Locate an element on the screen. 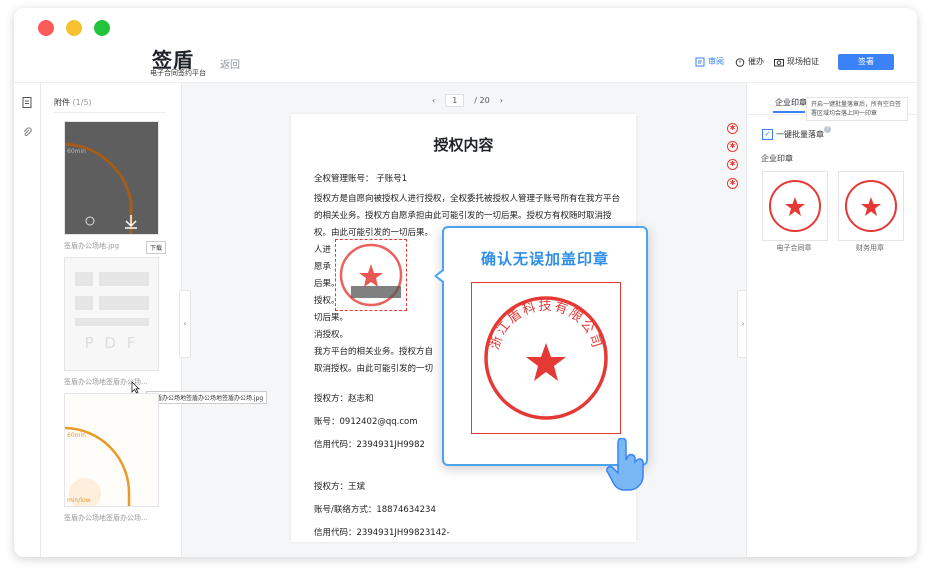  audit-button: 审阅 is located at coordinates (709, 61).